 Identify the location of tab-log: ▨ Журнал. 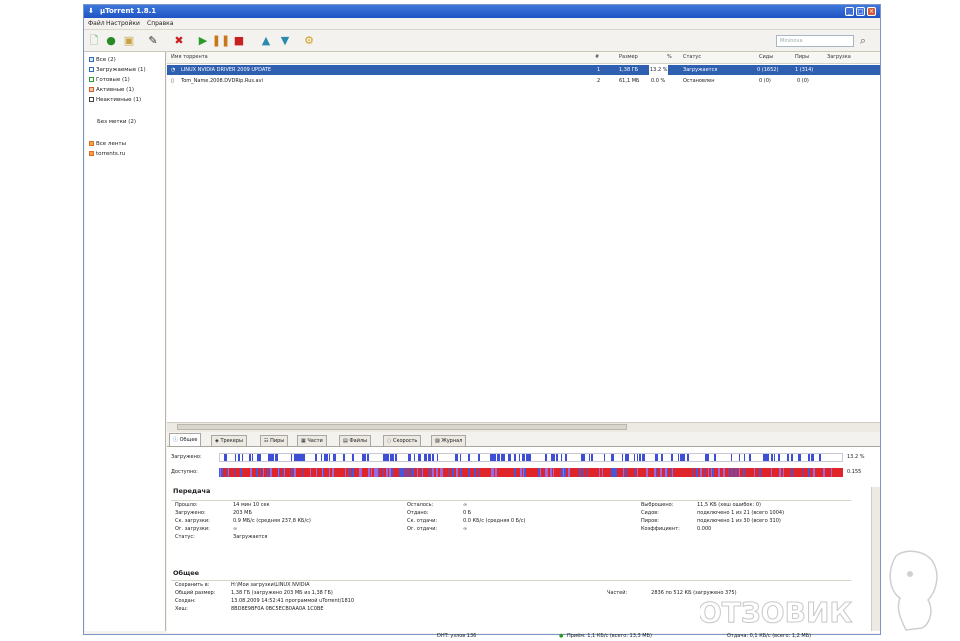
(449, 440).